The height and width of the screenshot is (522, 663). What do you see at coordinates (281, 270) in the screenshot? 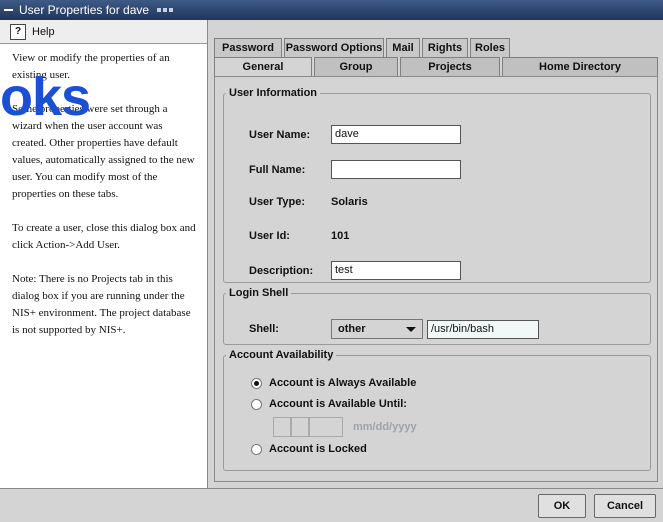
I see `description-label: Description:` at bounding box center [281, 270].